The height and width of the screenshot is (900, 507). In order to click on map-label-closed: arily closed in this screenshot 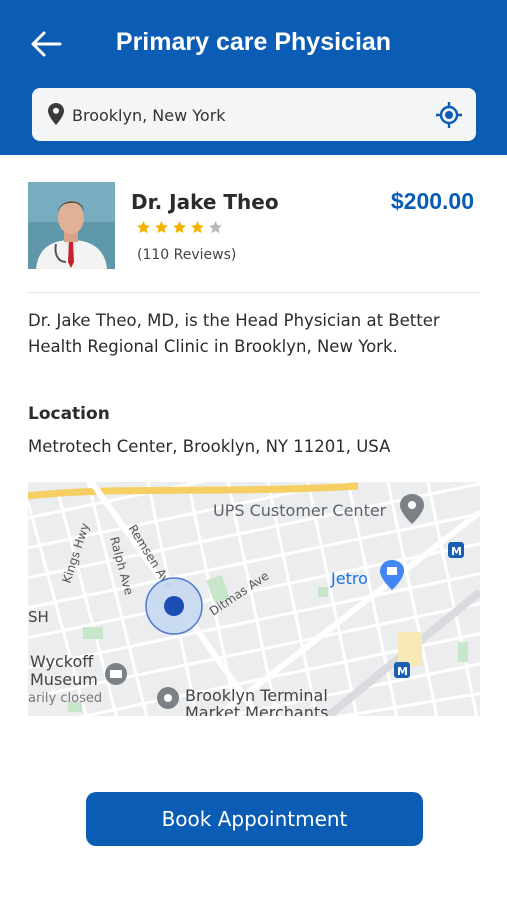, I will do `click(65, 698)`.